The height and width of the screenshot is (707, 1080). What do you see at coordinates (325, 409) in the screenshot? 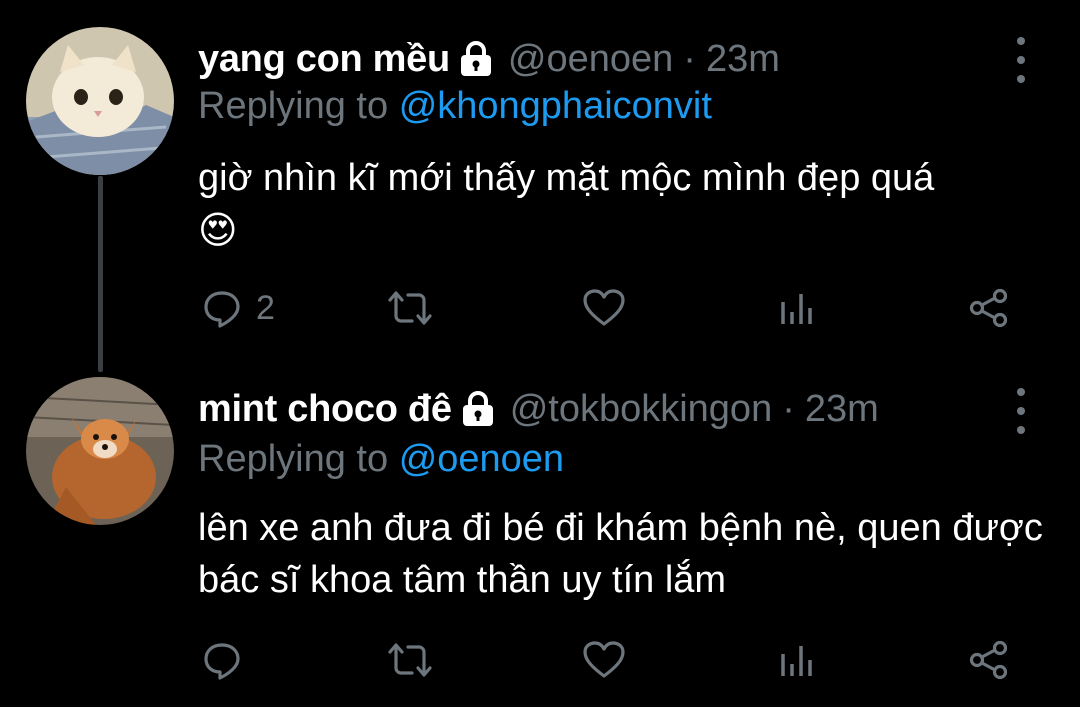
I see `display-name: mint choco đê` at bounding box center [325, 409].